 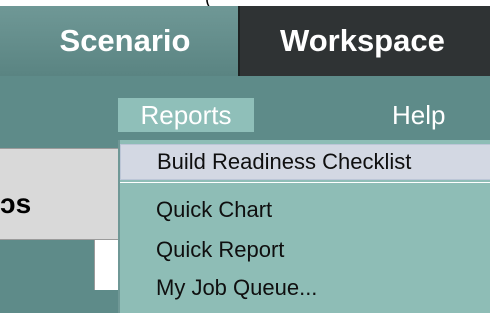 I want to click on menu-separator, so click(x=305, y=182).